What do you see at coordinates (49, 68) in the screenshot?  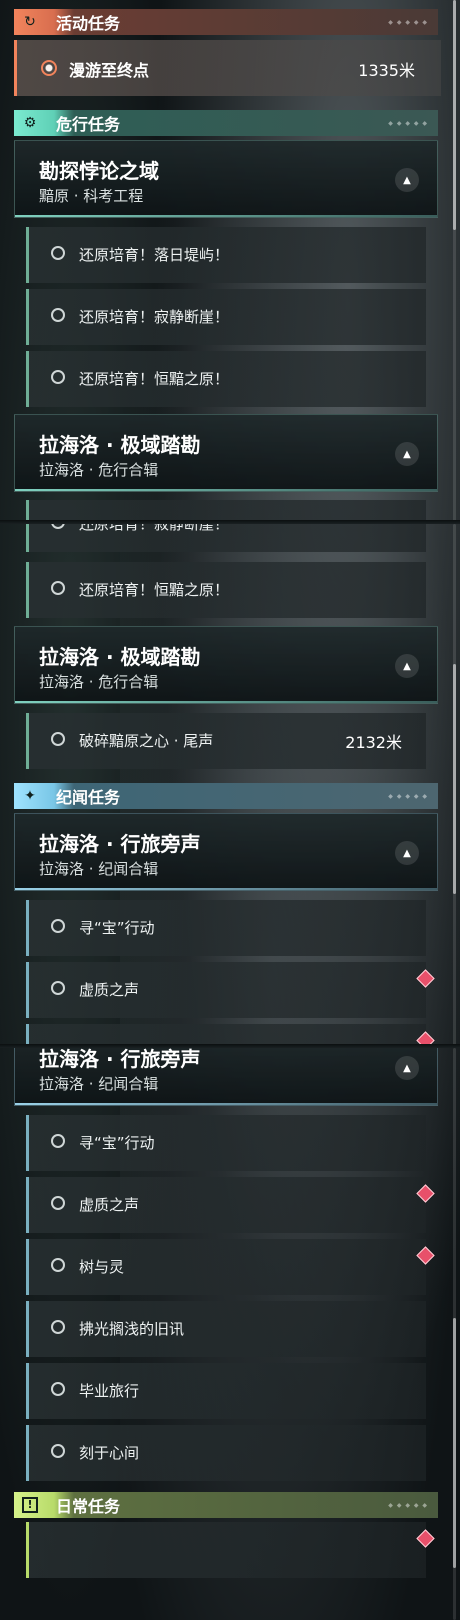 I see `tracked-radio-icon` at bounding box center [49, 68].